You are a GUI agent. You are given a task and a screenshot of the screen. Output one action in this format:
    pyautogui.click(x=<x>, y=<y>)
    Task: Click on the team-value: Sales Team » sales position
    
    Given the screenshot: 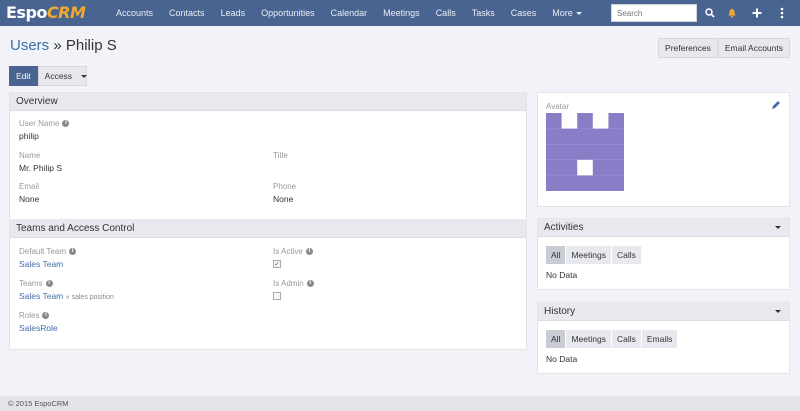 What is the action you would take?
    pyautogui.click(x=66, y=296)
    